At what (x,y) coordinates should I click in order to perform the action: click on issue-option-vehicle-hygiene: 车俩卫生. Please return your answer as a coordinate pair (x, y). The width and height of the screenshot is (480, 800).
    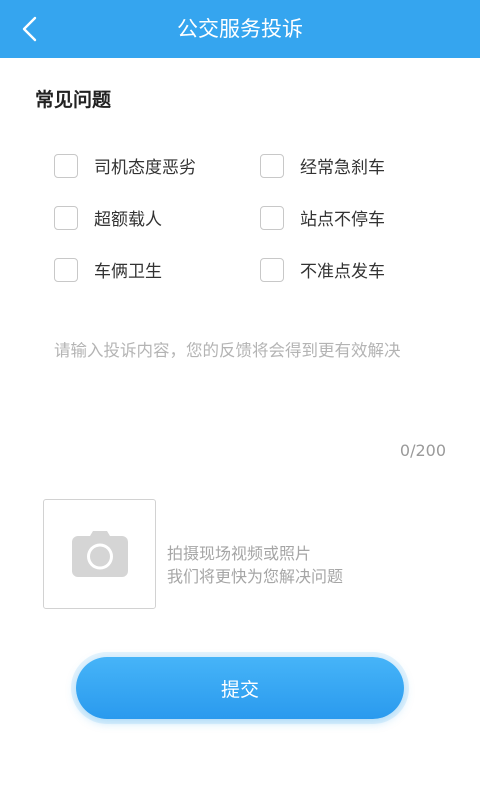
    Looking at the image, I should click on (108, 269).